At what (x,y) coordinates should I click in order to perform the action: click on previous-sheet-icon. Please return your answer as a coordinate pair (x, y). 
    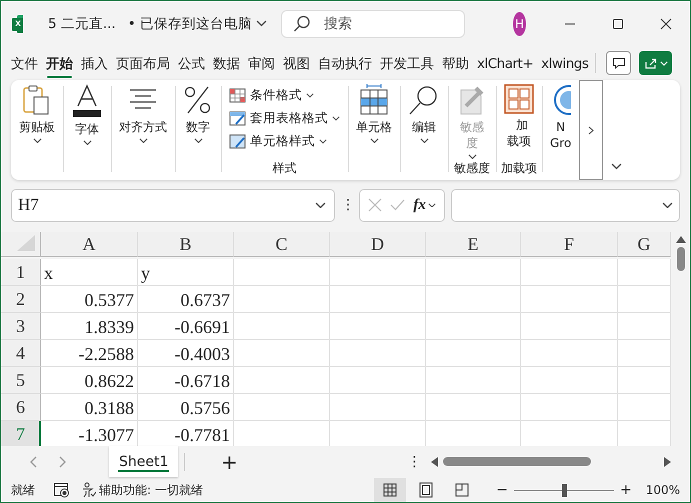
    Looking at the image, I should click on (33, 462).